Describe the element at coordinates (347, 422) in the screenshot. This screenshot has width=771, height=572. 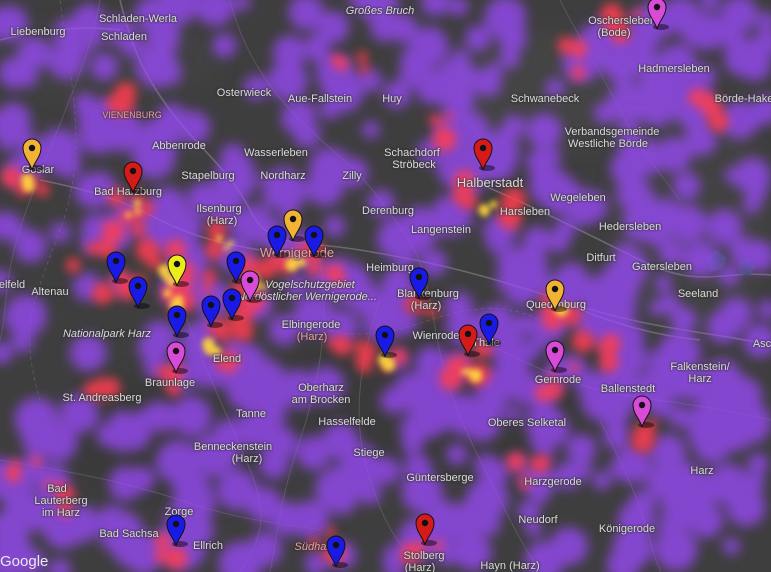
I see `place-label: Hasselfelde` at that location.